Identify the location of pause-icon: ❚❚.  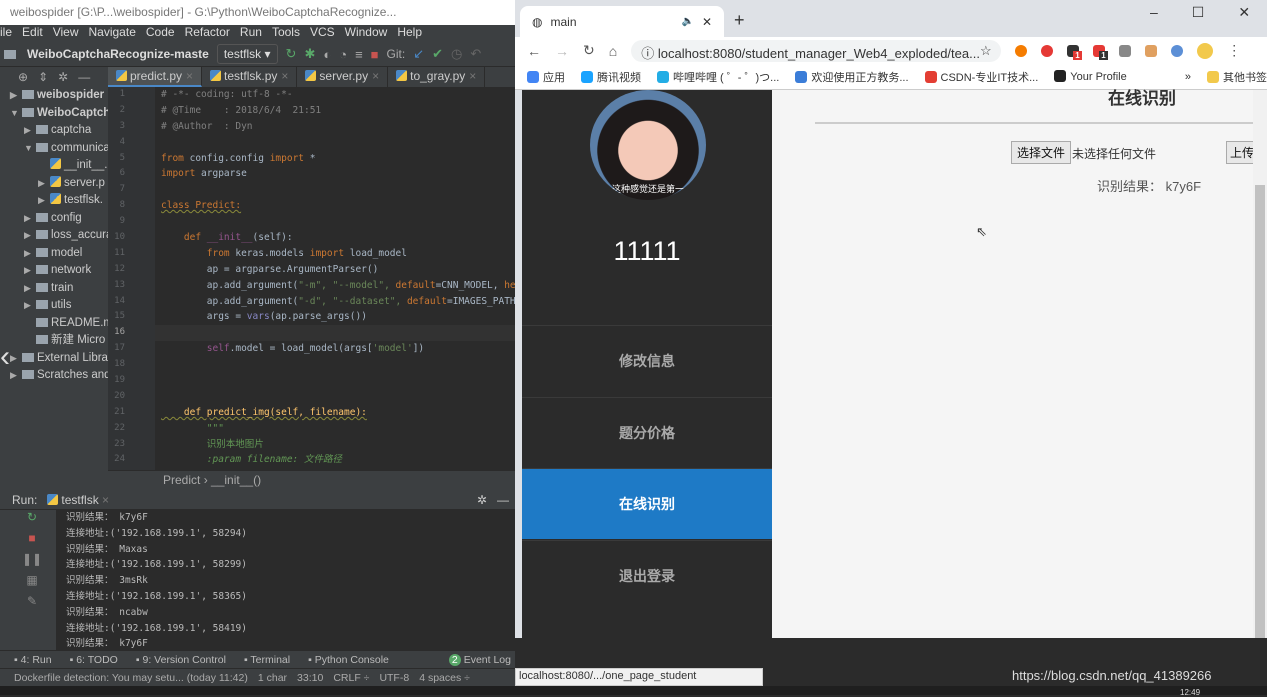
(32, 562).